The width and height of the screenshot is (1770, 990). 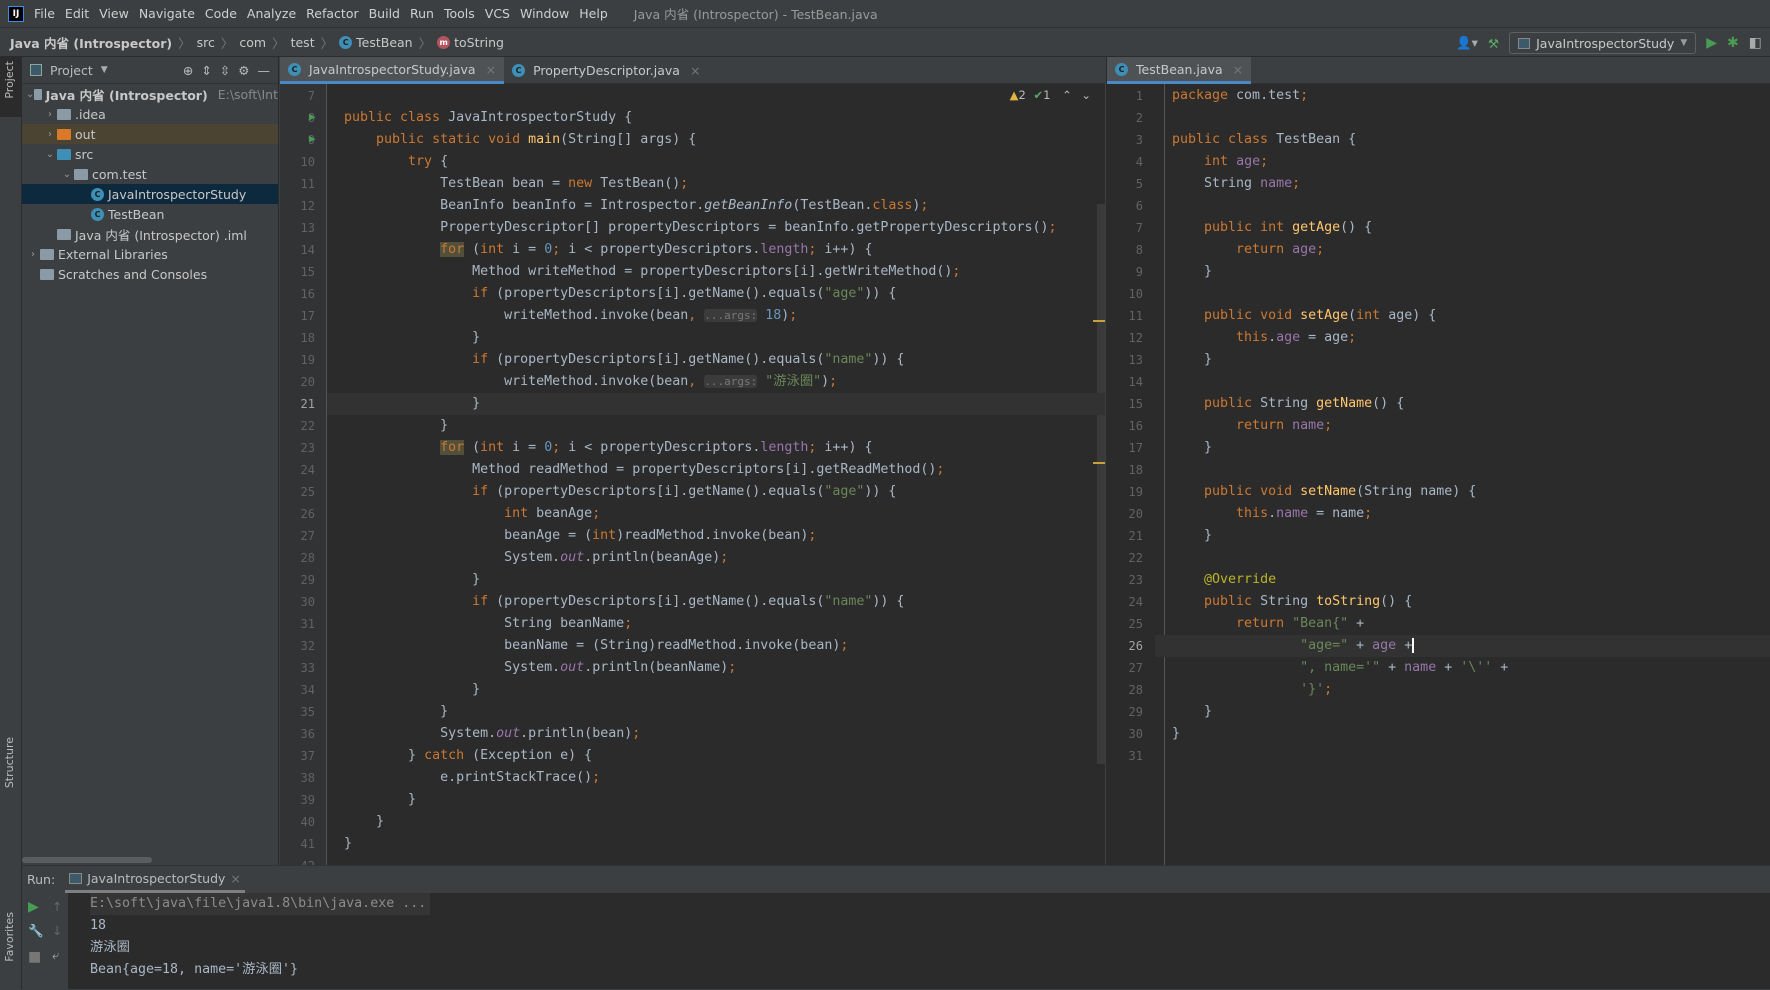 What do you see at coordinates (544, 139) in the screenshot?
I see `code-token: main` at bounding box center [544, 139].